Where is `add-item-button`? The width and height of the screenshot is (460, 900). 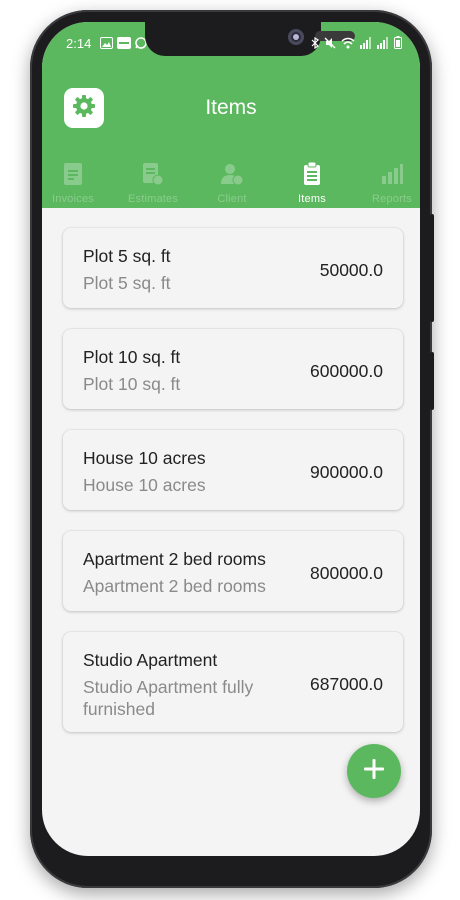 add-item-button is located at coordinates (374, 771).